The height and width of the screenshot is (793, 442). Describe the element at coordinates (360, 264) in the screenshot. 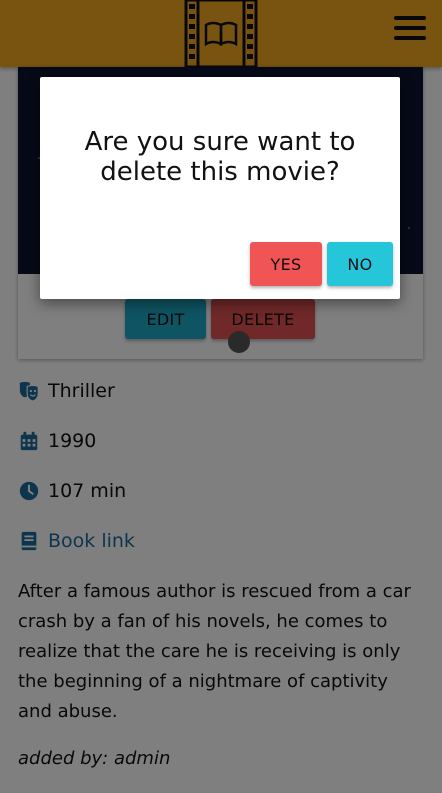

I see `no-button: NO` at that location.